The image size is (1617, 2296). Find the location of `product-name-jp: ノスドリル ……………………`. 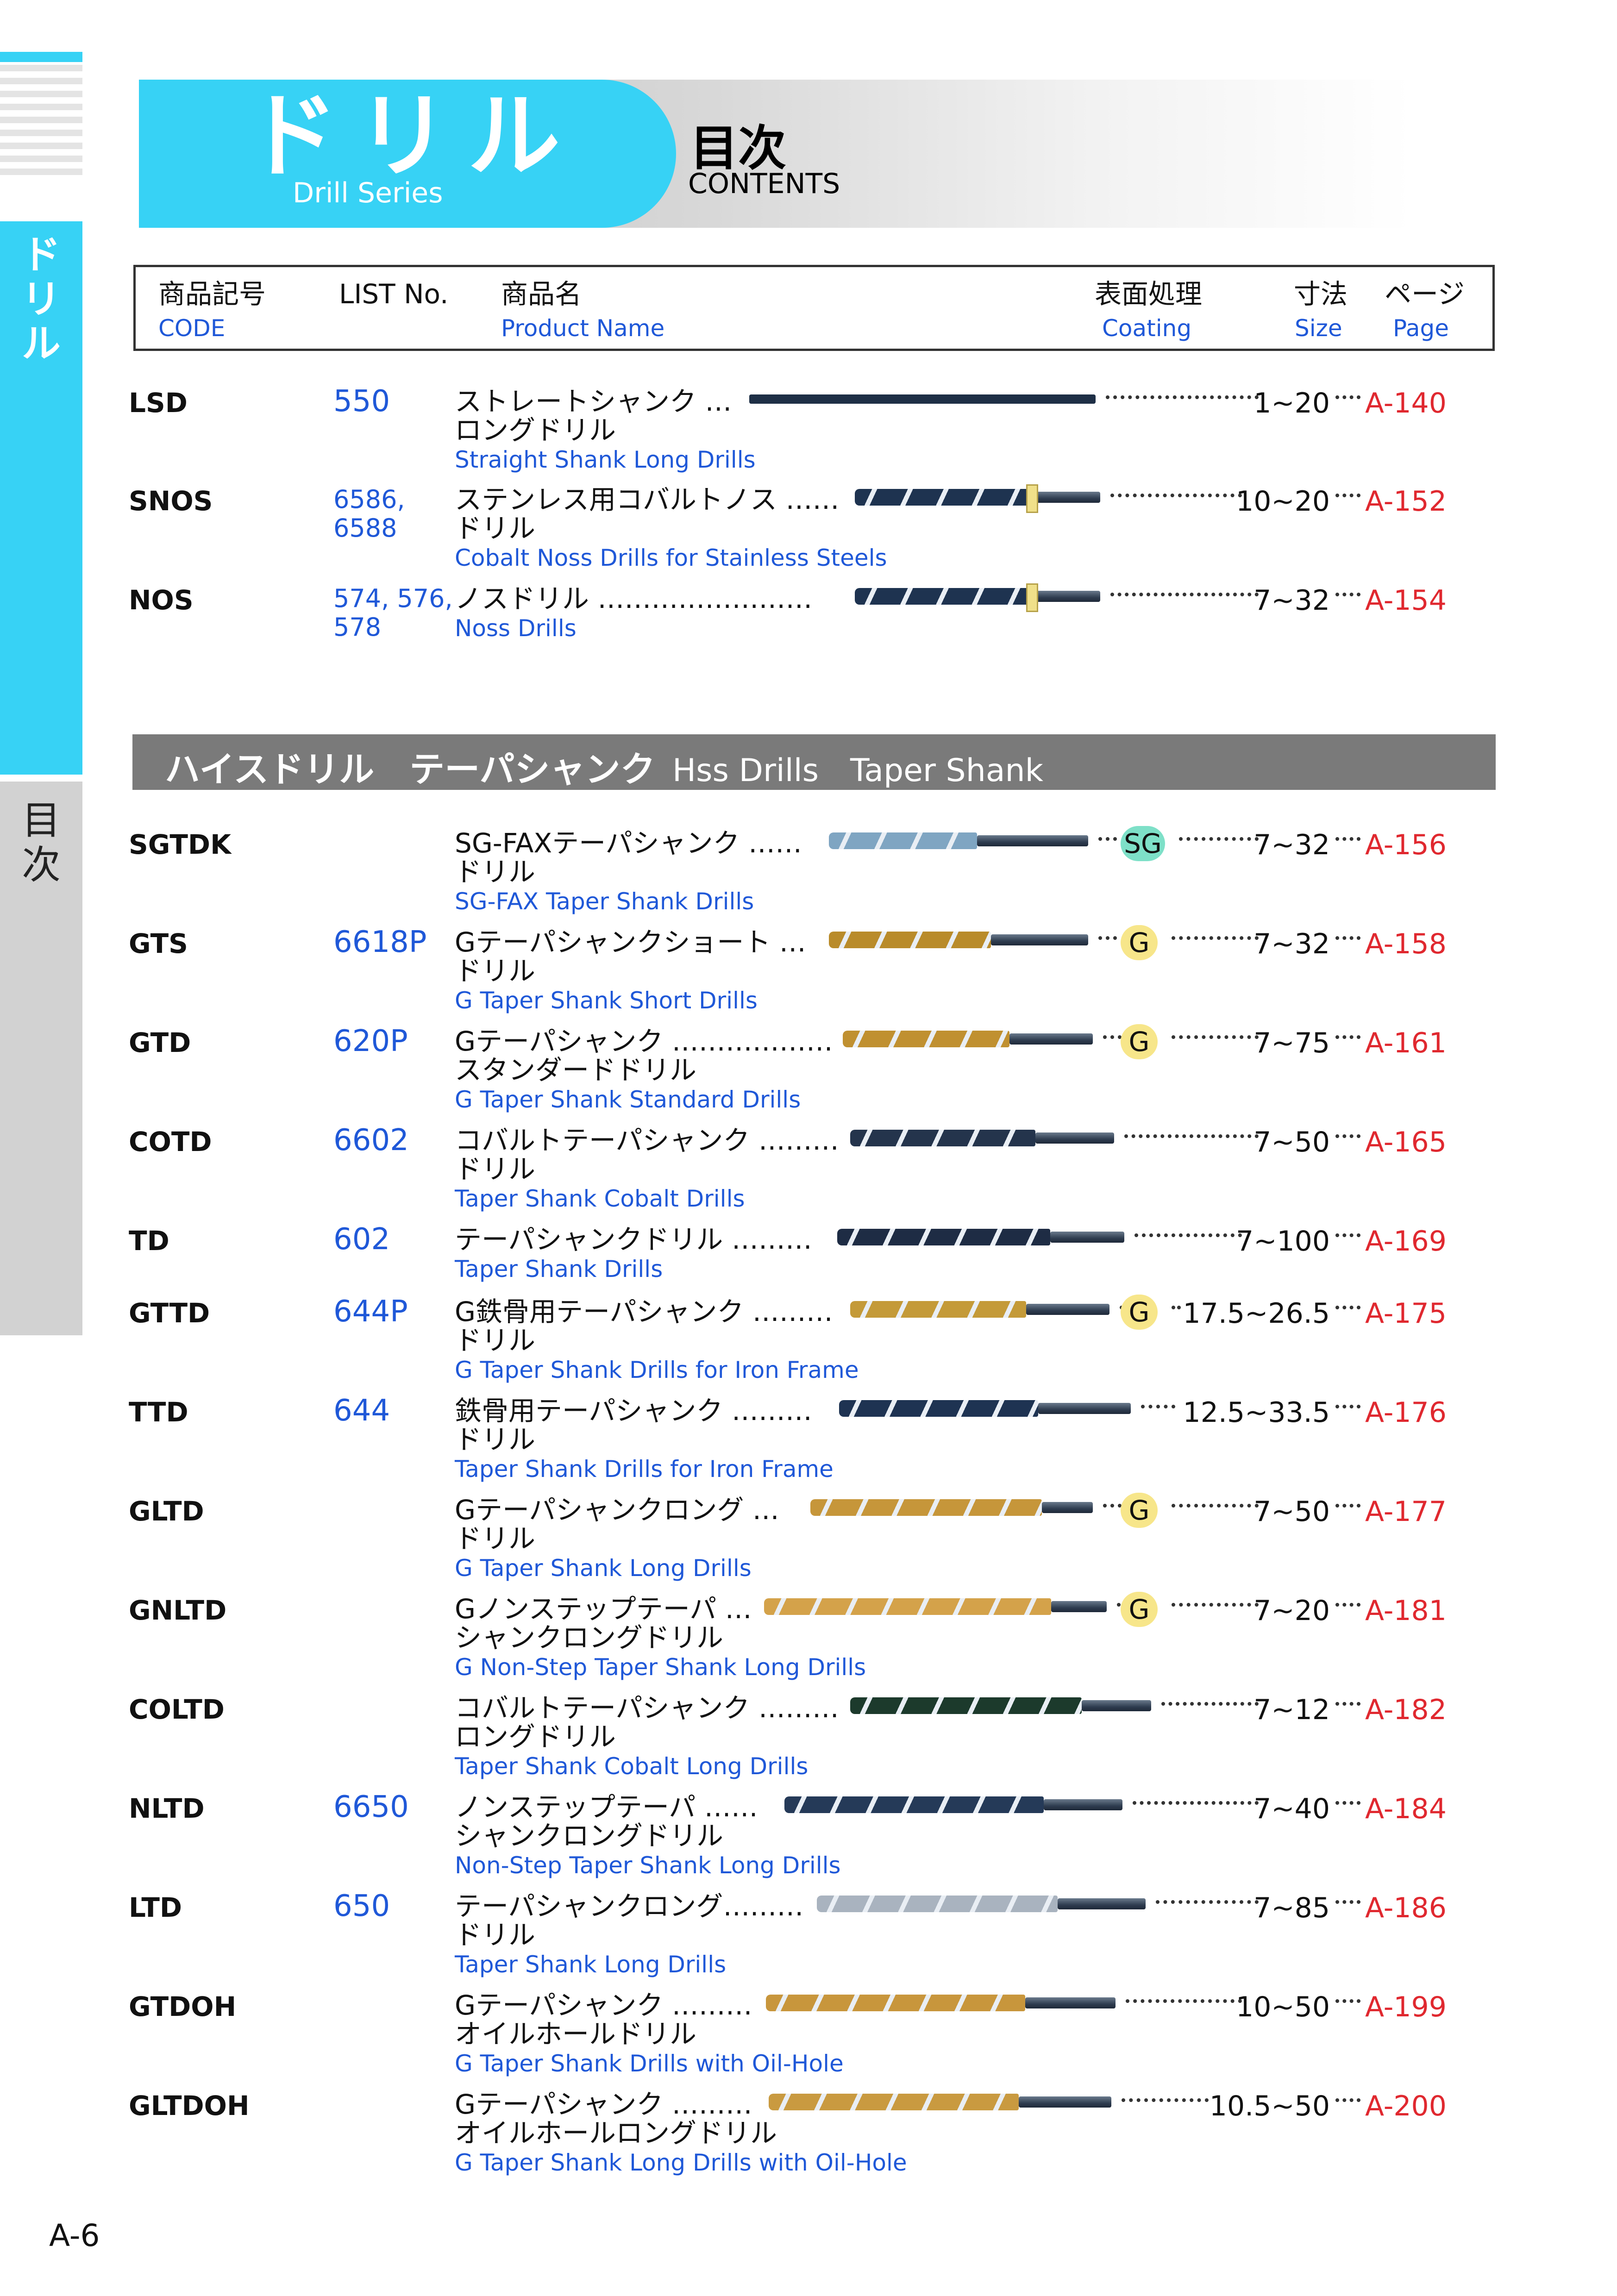

product-name-jp: ノスドリル …………………… is located at coordinates (634, 598).